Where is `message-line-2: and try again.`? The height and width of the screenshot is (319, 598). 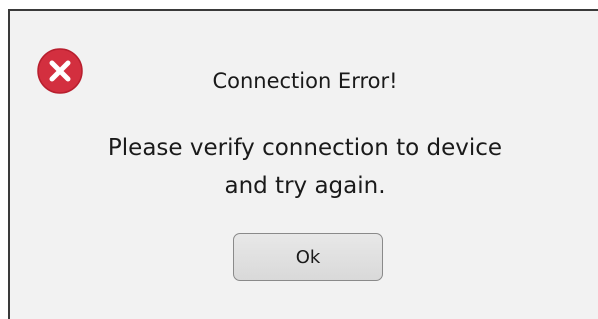
message-line-2: and try again. is located at coordinates (305, 186).